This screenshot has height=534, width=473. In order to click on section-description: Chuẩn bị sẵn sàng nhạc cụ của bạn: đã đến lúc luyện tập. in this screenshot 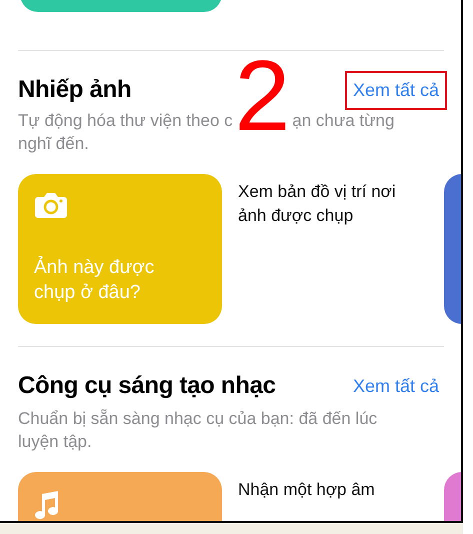, I will do `click(198, 430)`.